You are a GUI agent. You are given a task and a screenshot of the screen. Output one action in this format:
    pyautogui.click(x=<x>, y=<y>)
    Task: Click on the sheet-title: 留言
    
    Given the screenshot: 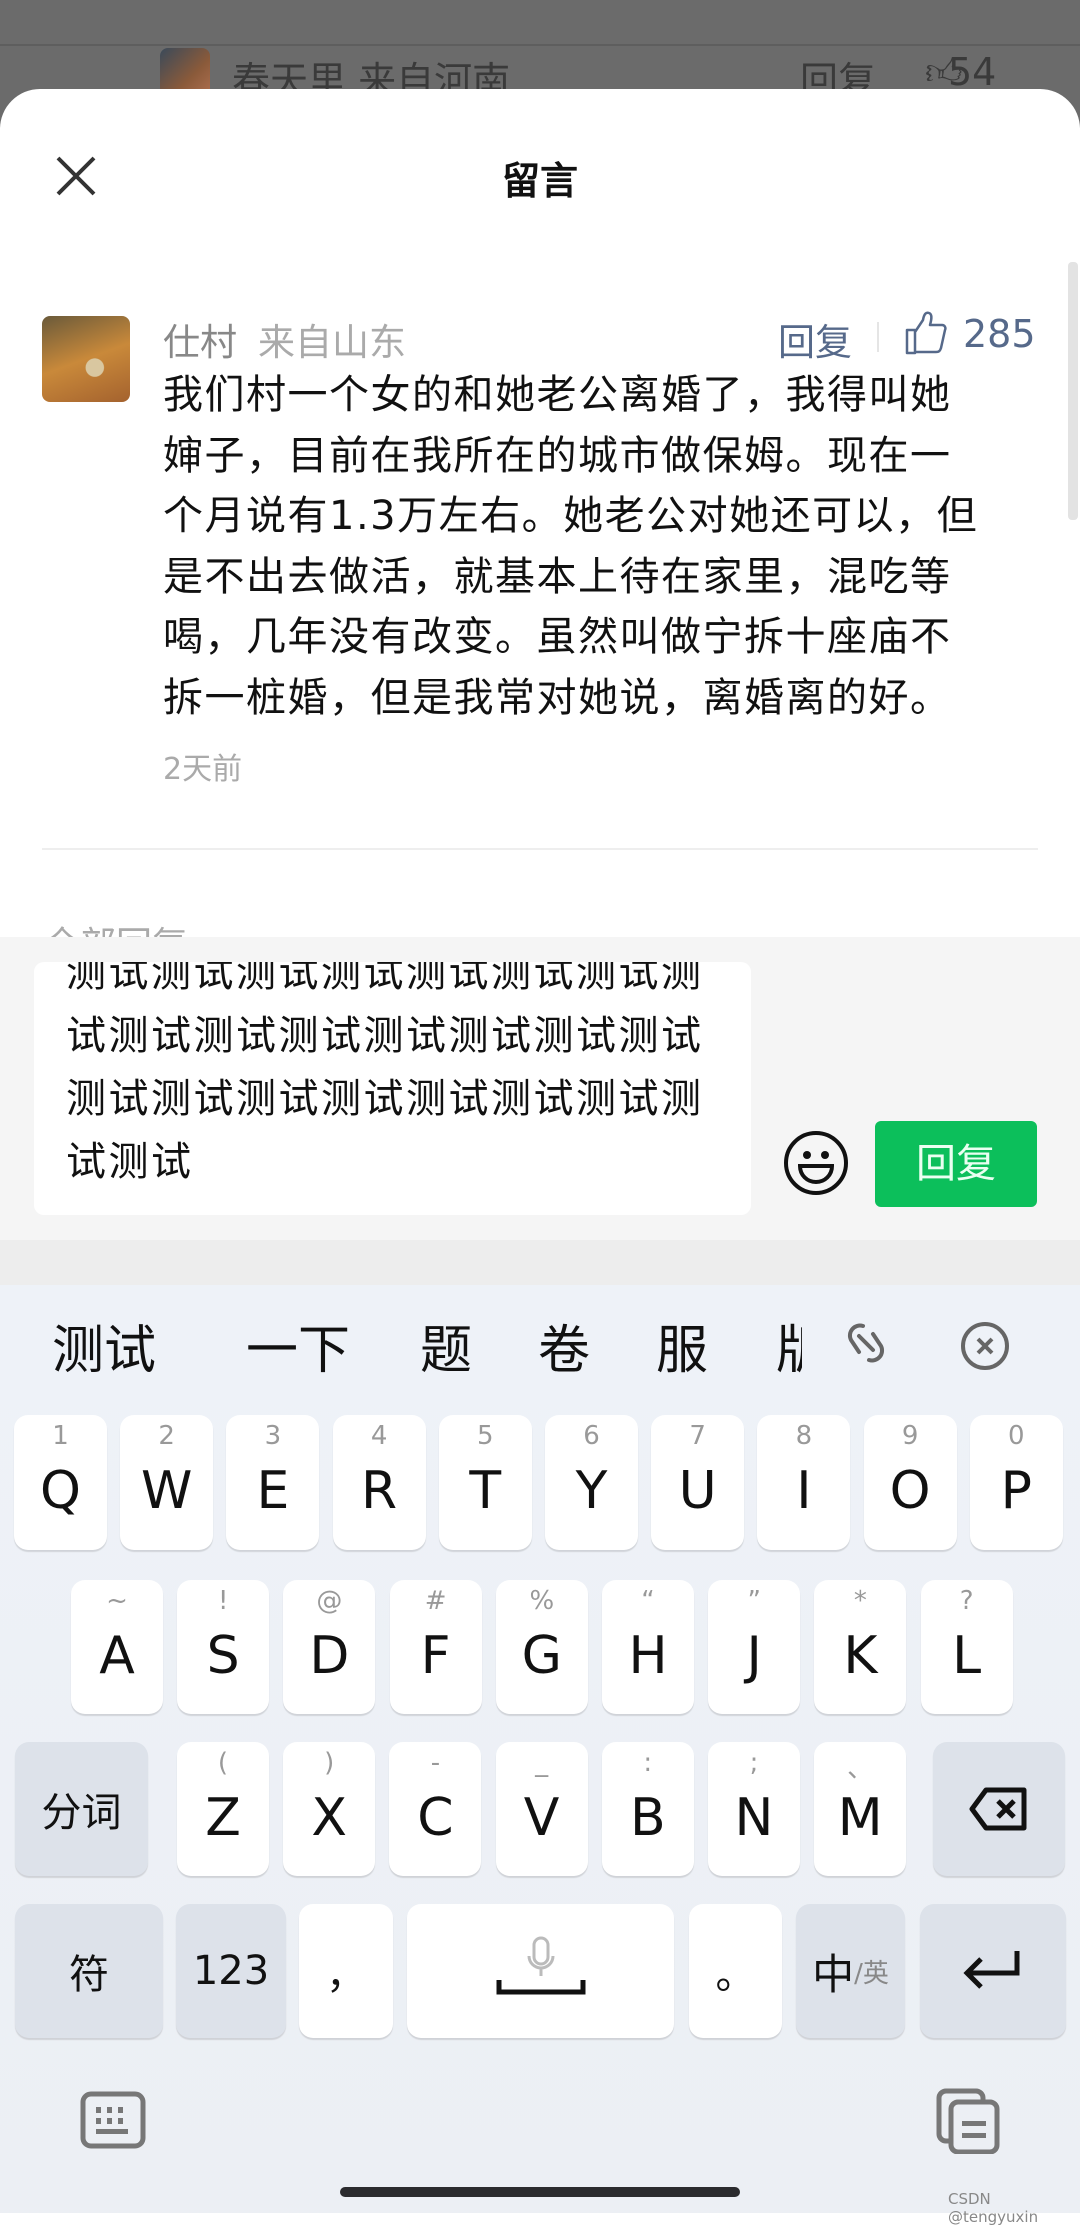 What is the action you would take?
    pyautogui.click(x=539, y=181)
    